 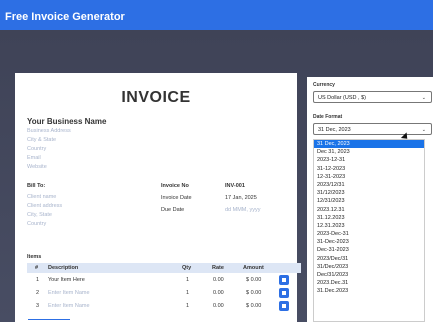 What do you see at coordinates (34, 158) in the screenshot?
I see `business-email-field: Email` at bounding box center [34, 158].